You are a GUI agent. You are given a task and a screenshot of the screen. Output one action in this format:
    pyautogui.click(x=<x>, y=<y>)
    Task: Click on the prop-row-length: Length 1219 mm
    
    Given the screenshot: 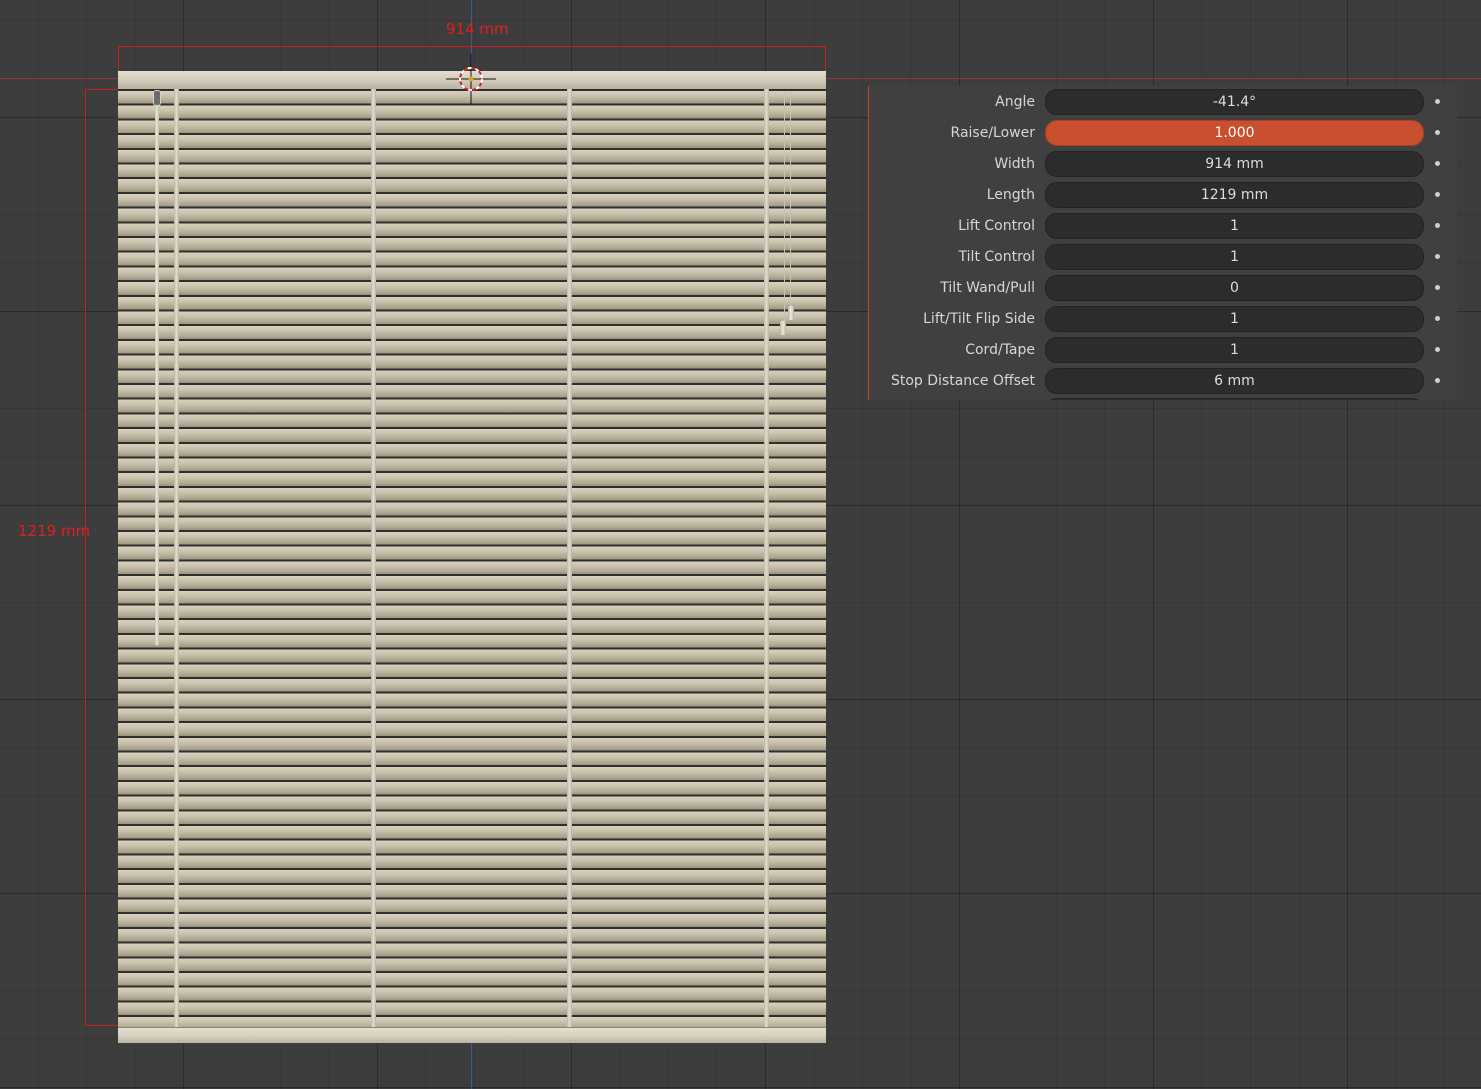 What is the action you would take?
    pyautogui.click(x=1163, y=195)
    